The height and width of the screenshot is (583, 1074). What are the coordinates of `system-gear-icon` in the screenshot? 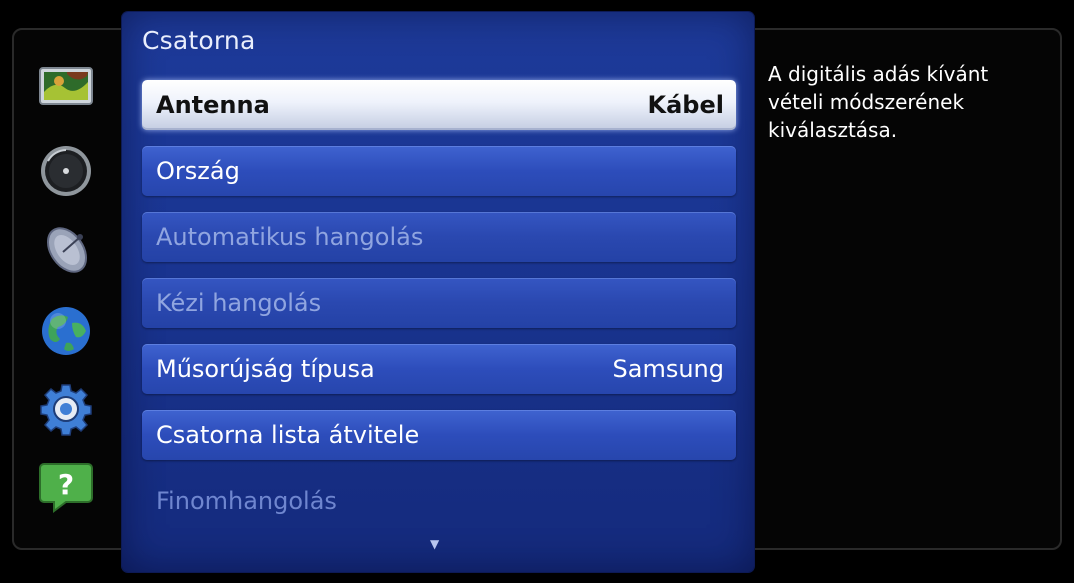 It's located at (66, 409).